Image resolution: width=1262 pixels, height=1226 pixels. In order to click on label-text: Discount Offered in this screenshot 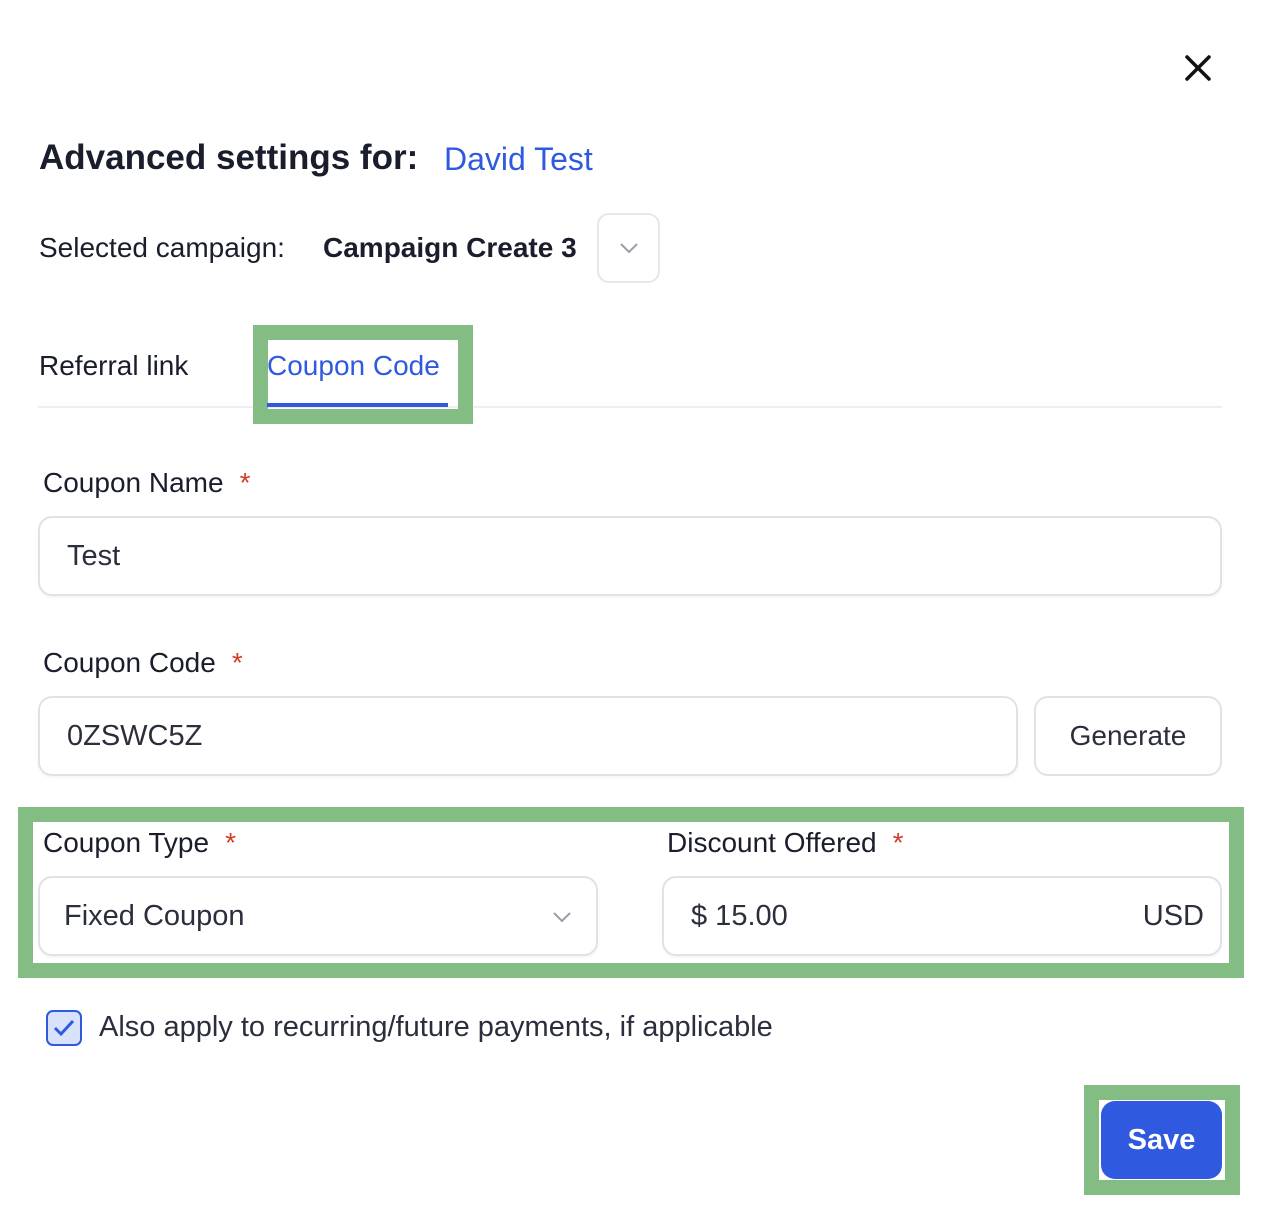, I will do `click(772, 842)`.